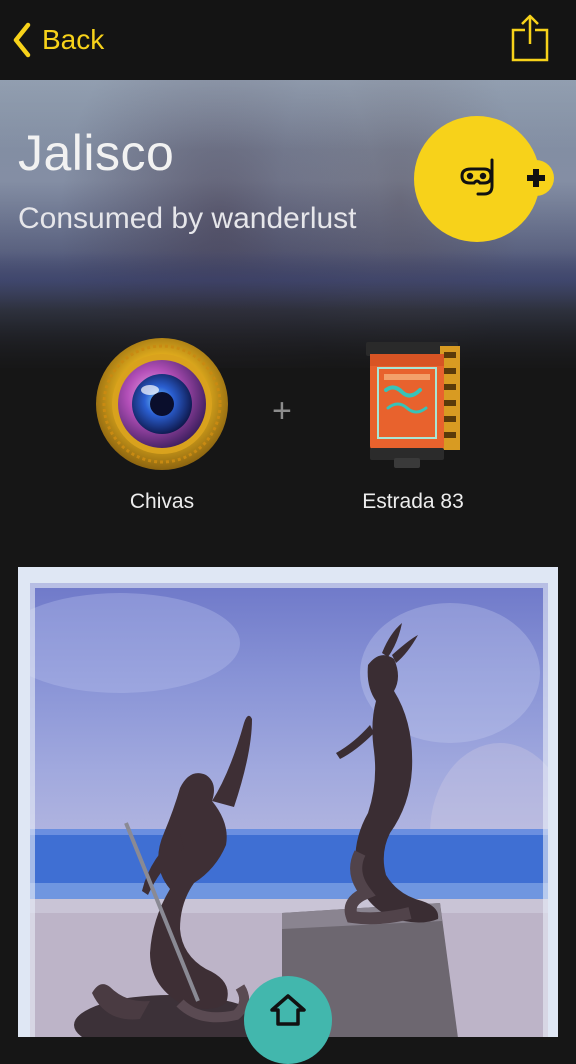  I want to click on chevron-left-icon, so click(22, 40).